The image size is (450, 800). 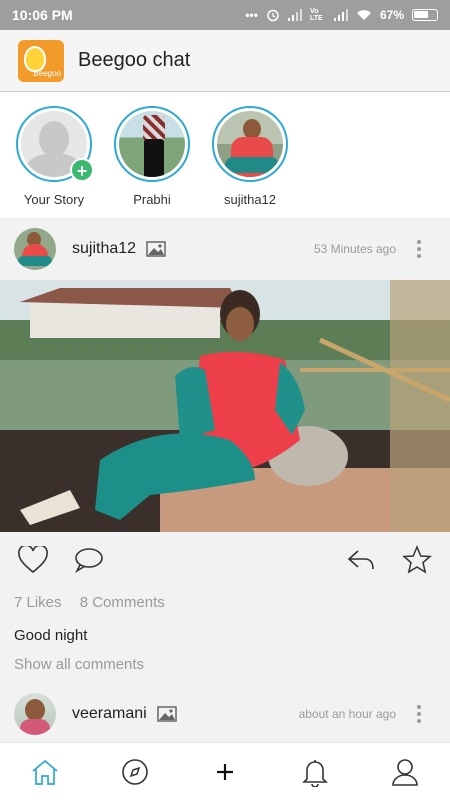 I want to click on add-story-icon: +, so click(x=82, y=170).